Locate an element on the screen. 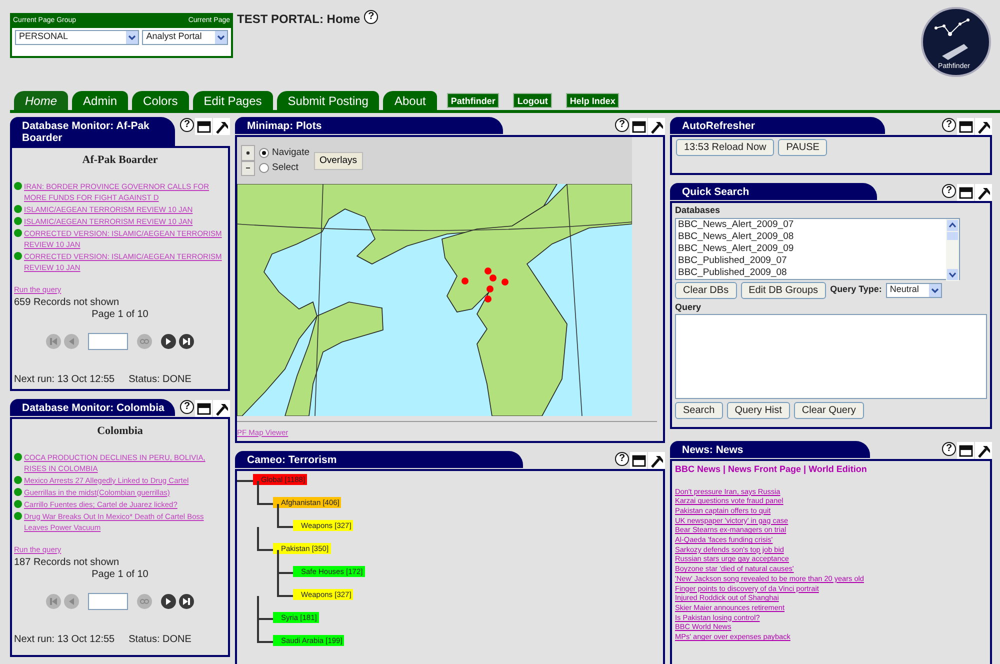 Image resolution: width=1000 pixels, height=664 pixels. records-text: 187 Records not shown is located at coordinates (67, 562).